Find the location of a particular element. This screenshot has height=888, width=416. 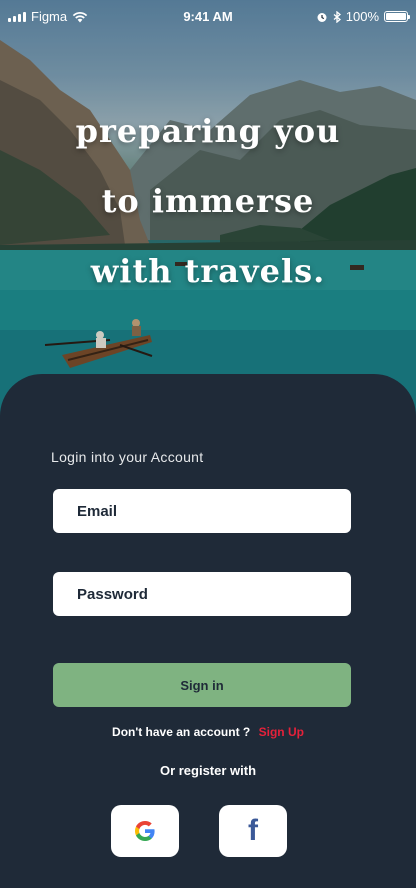

status-bar: Figma 9:41 AM 100% is located at coordinates (208, 16).